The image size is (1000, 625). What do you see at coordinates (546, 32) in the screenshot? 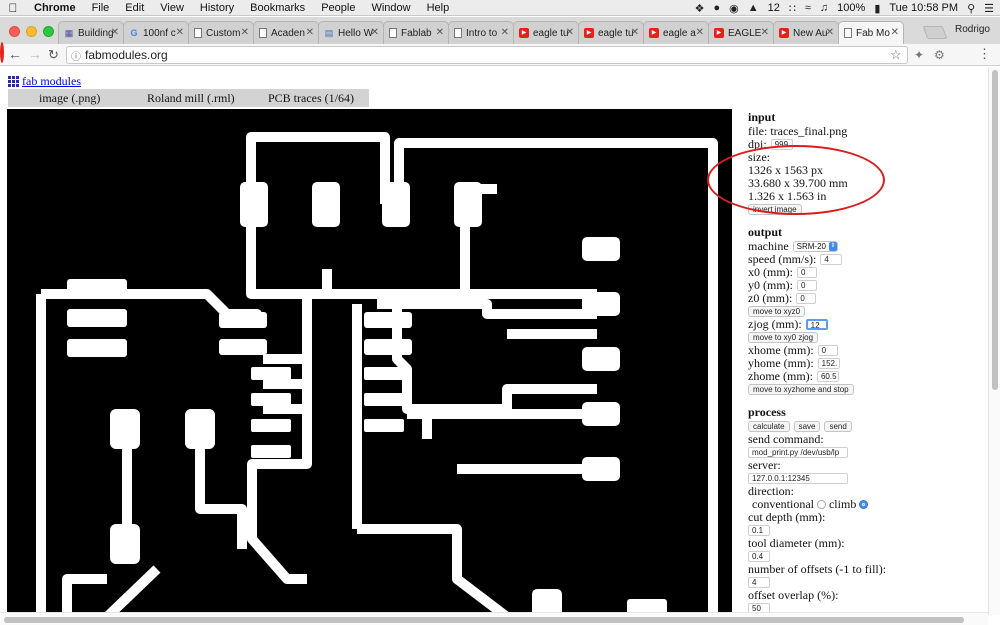
I see `tab-eagle-1: ▶ eagle tu ✕` at bounding box center [546, 32].